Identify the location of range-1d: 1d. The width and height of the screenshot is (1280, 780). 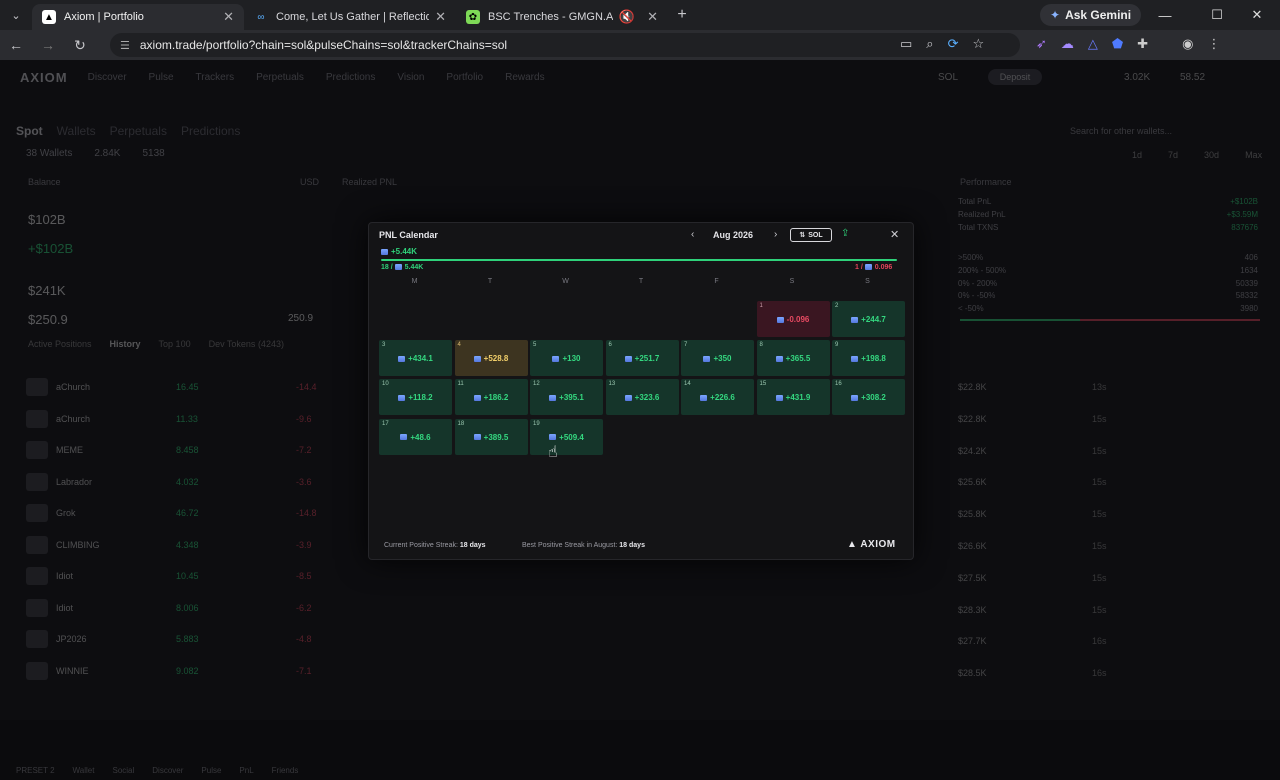
(1137, 155).